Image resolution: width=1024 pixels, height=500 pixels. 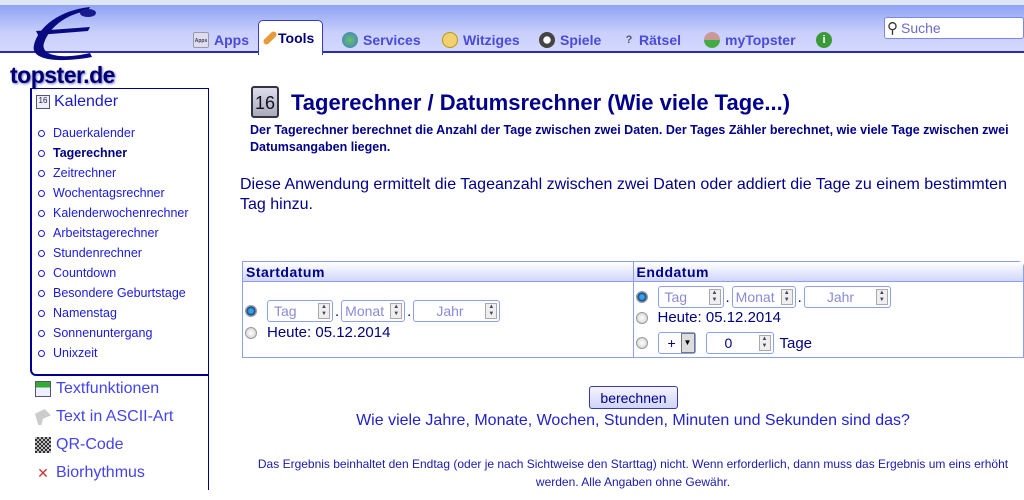 I want to click on sidebar-item-zeitrechner: Zeitrechner, so click(x=113, y=173).